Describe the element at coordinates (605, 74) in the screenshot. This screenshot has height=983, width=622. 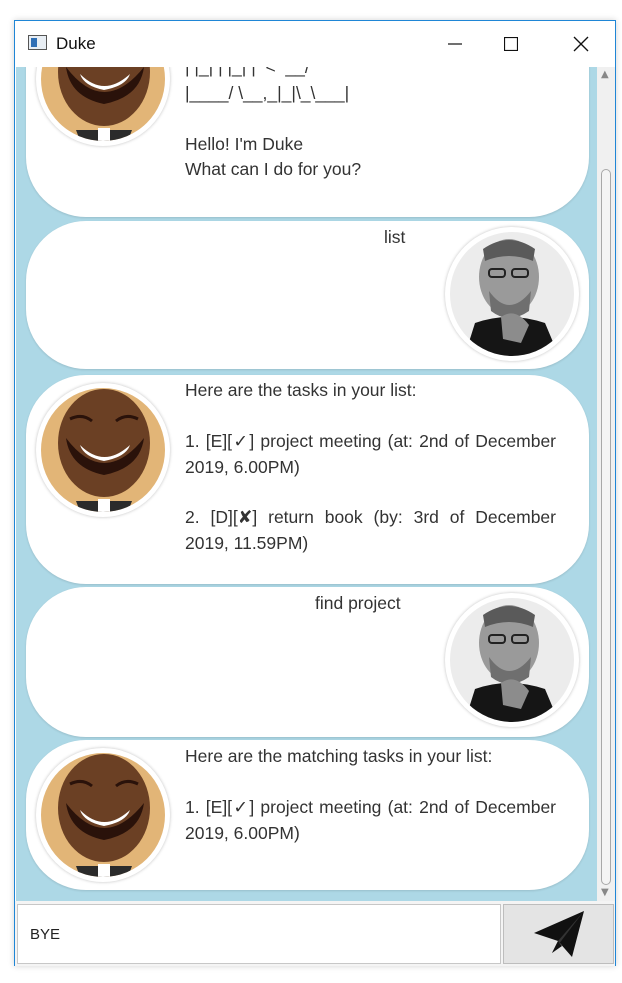
I see `scroll-up-arrow-icon: ▲` at that location.